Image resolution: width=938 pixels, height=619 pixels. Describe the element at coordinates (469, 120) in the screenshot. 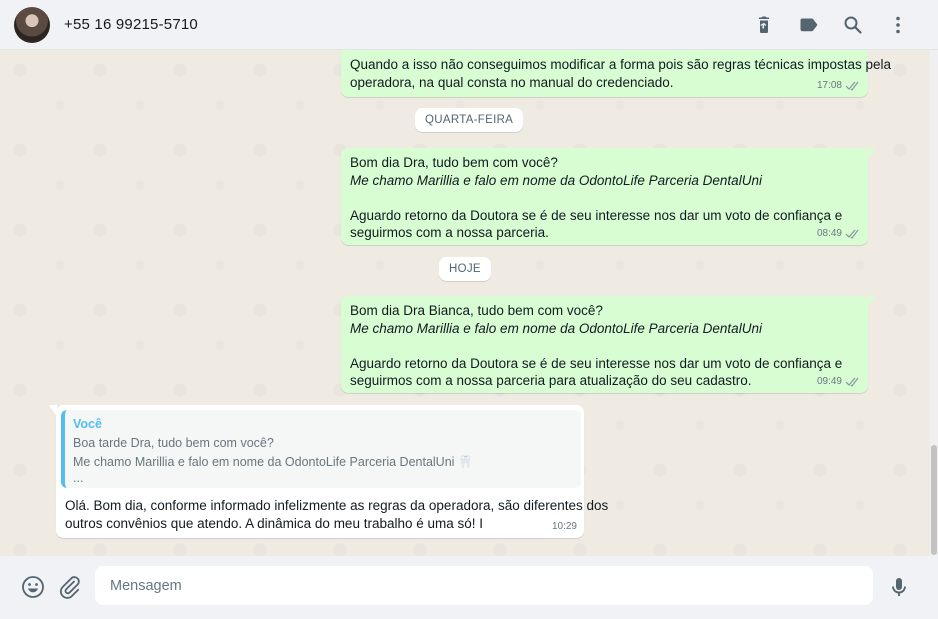

I see `day-separator: QUARTA-FEIRA` at that location.